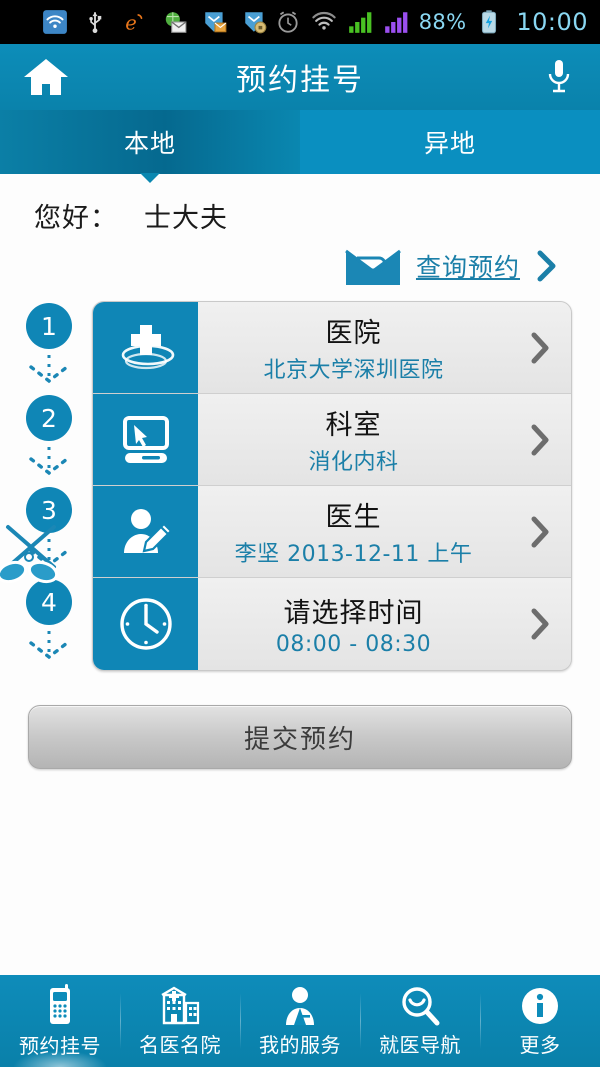 Image resolution: width=600 pixels, height=1067 pixels. I want to click on status-bar-notifications: e, so click(143, 22).